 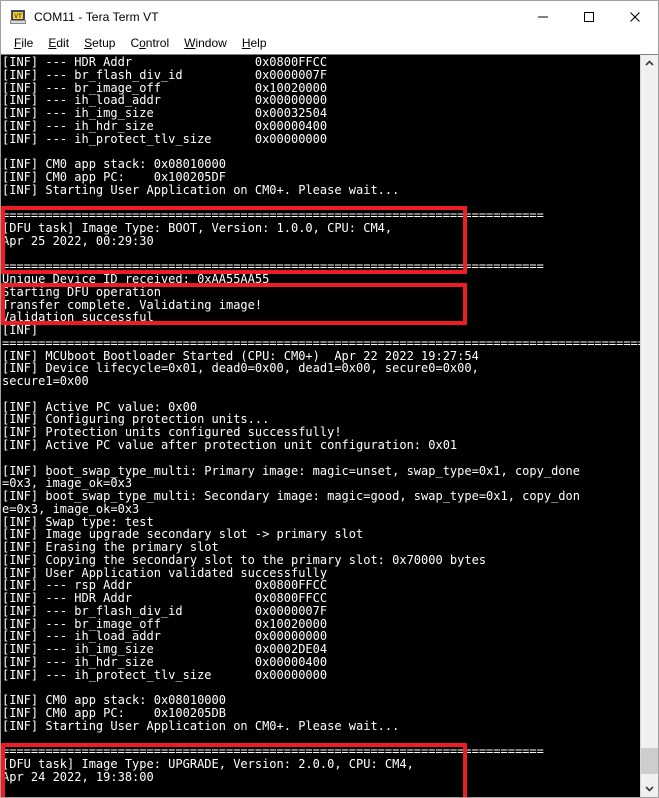 What do you see at coordinates (114, 164) in the screenshot?
I see `terminal-line: [INF] CM0 app stack: 0x08010000` at bounding box center [114, 164].